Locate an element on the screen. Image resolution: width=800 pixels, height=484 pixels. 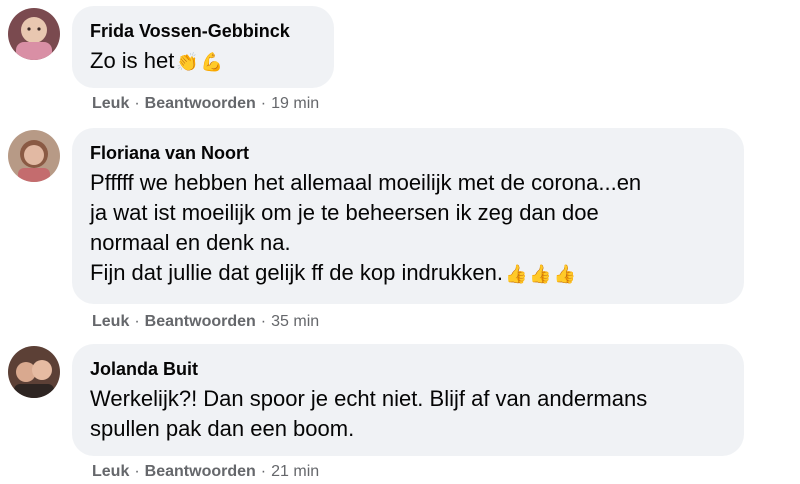
clapping-hands-icon: 👏 is located at coordinates (187, 62).